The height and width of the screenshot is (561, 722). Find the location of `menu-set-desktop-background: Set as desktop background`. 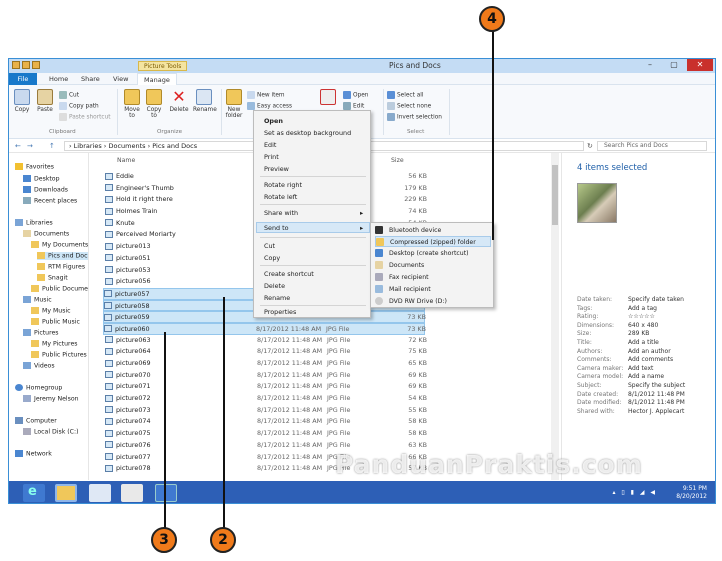

menu-set-desktop-background: Set as desktop background is located at coordinates (307, 133).